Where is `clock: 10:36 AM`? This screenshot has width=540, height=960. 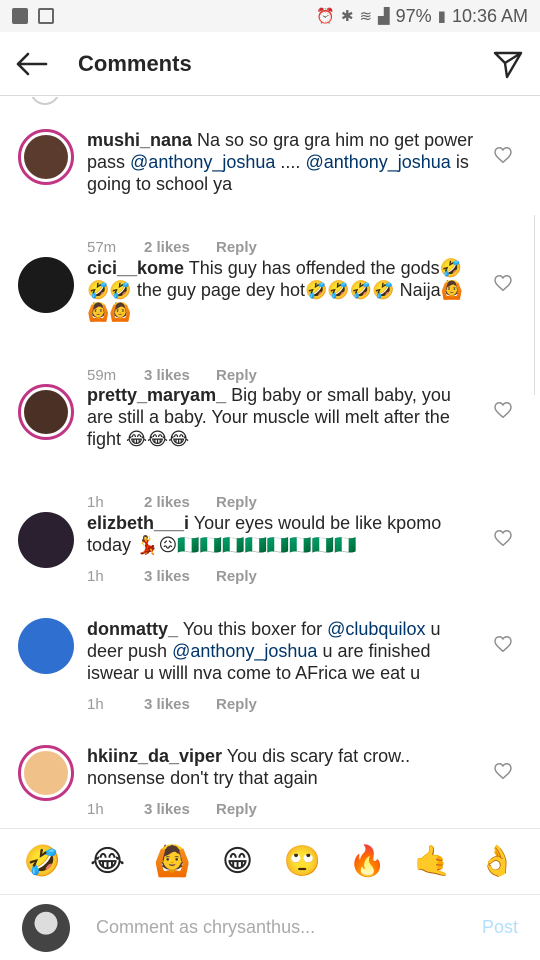
clock: 10:36 AM is located at coordinates (489, 15).